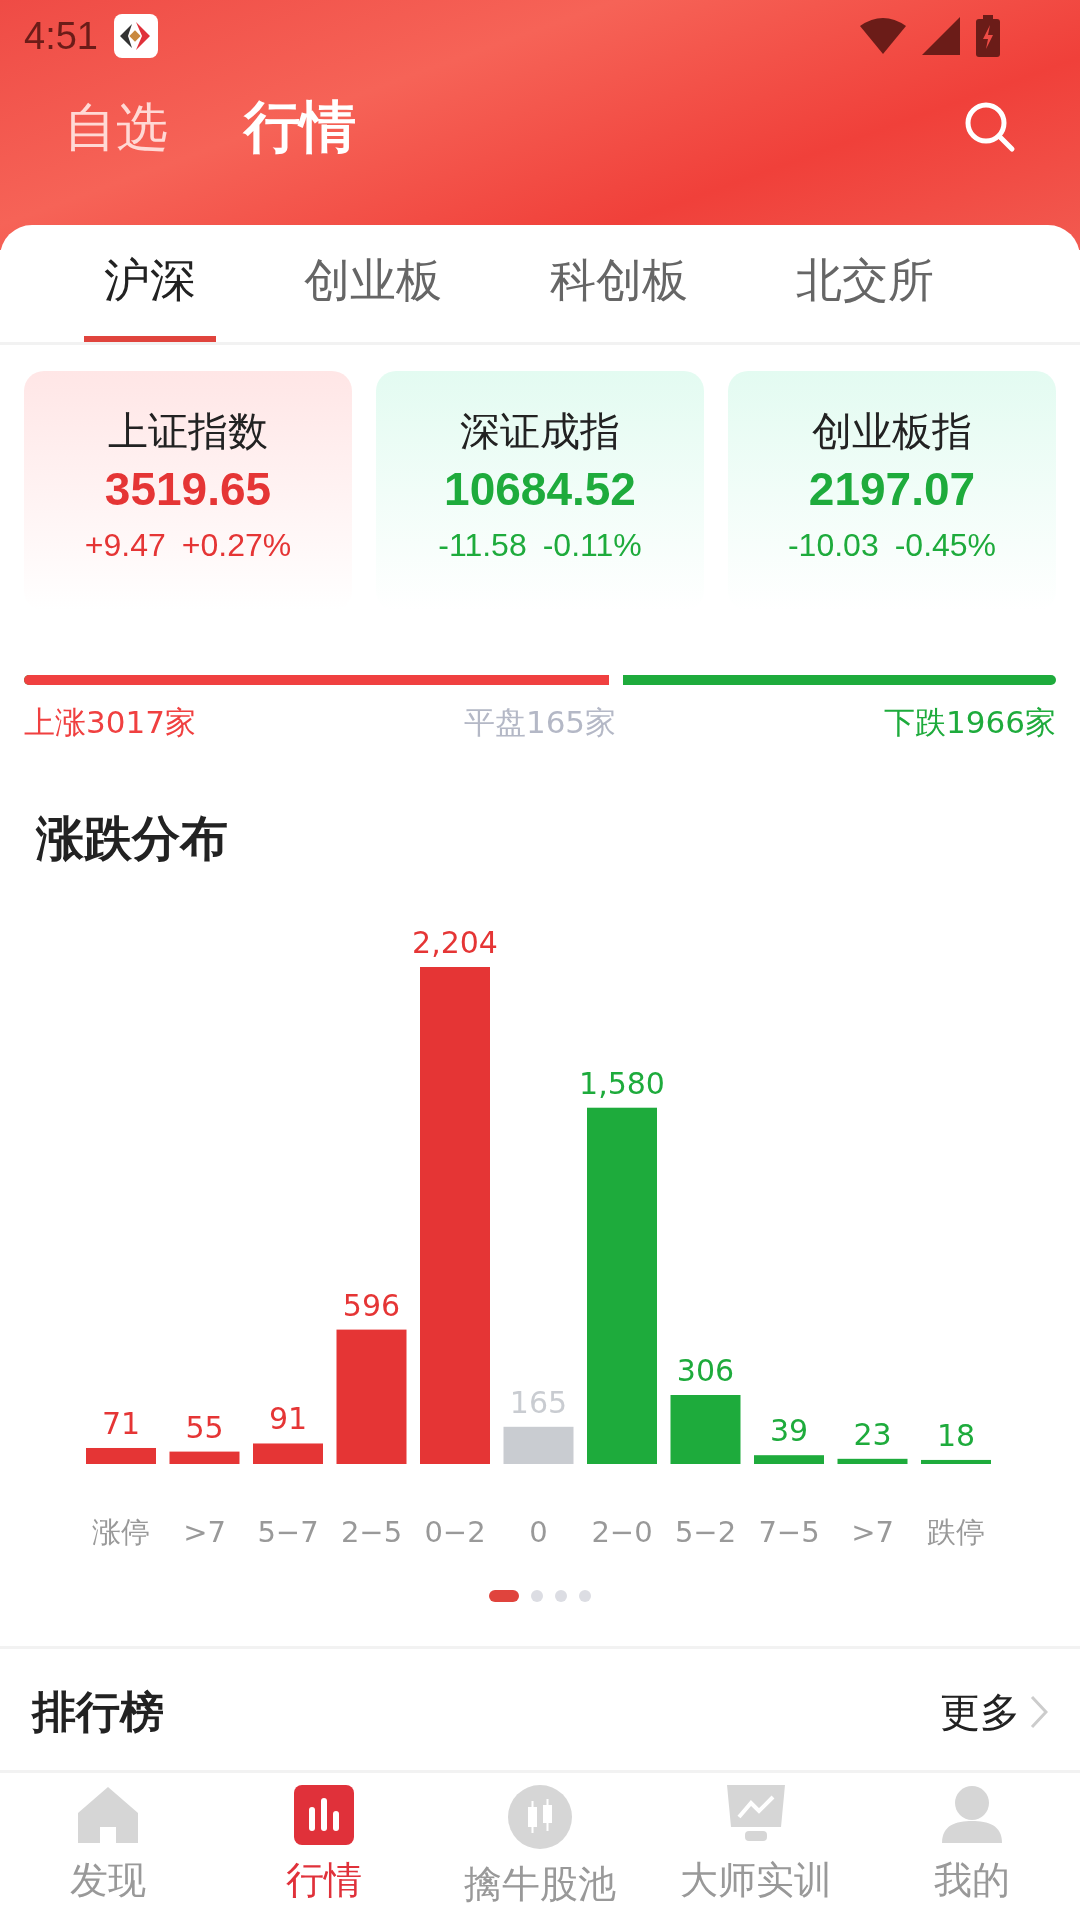 The image size is (1080, 1920). I want to click on bar-value-label: 23, so click(872, 1434).